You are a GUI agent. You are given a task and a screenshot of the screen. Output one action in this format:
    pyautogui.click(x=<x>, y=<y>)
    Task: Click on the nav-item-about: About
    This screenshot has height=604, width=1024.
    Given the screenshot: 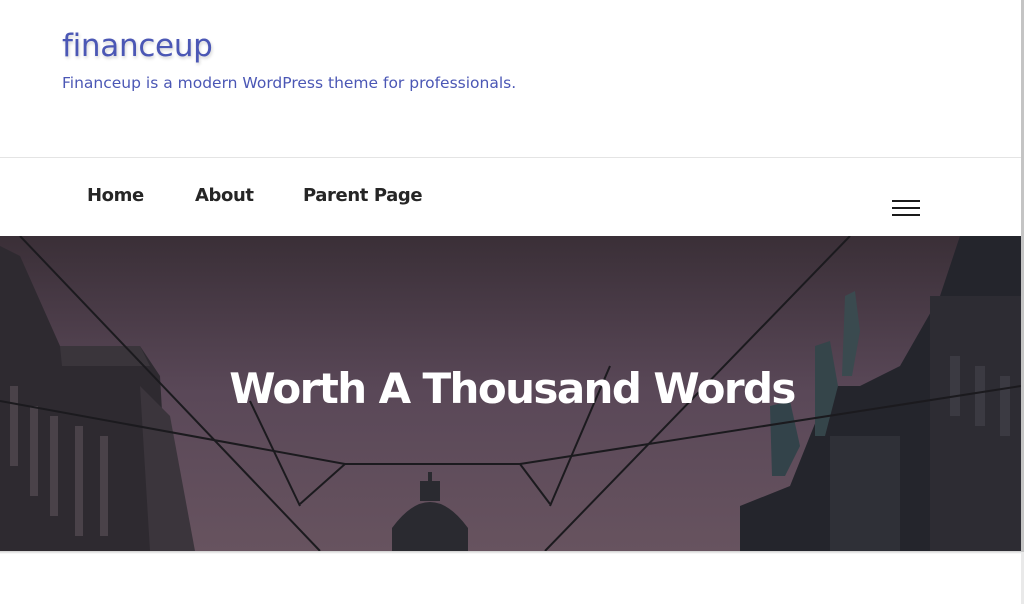 What is the action you would take?
    pyautogui.click(x=224, y=195)
    